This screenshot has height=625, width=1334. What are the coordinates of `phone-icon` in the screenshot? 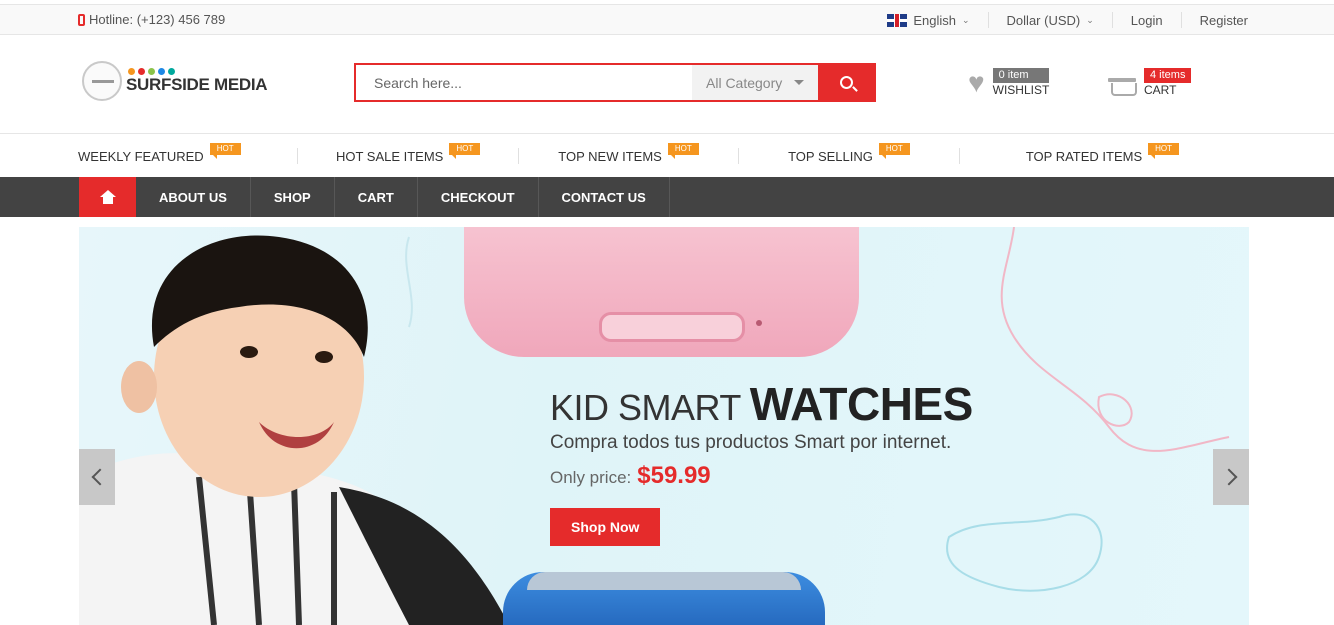 It's located at (81, 19).